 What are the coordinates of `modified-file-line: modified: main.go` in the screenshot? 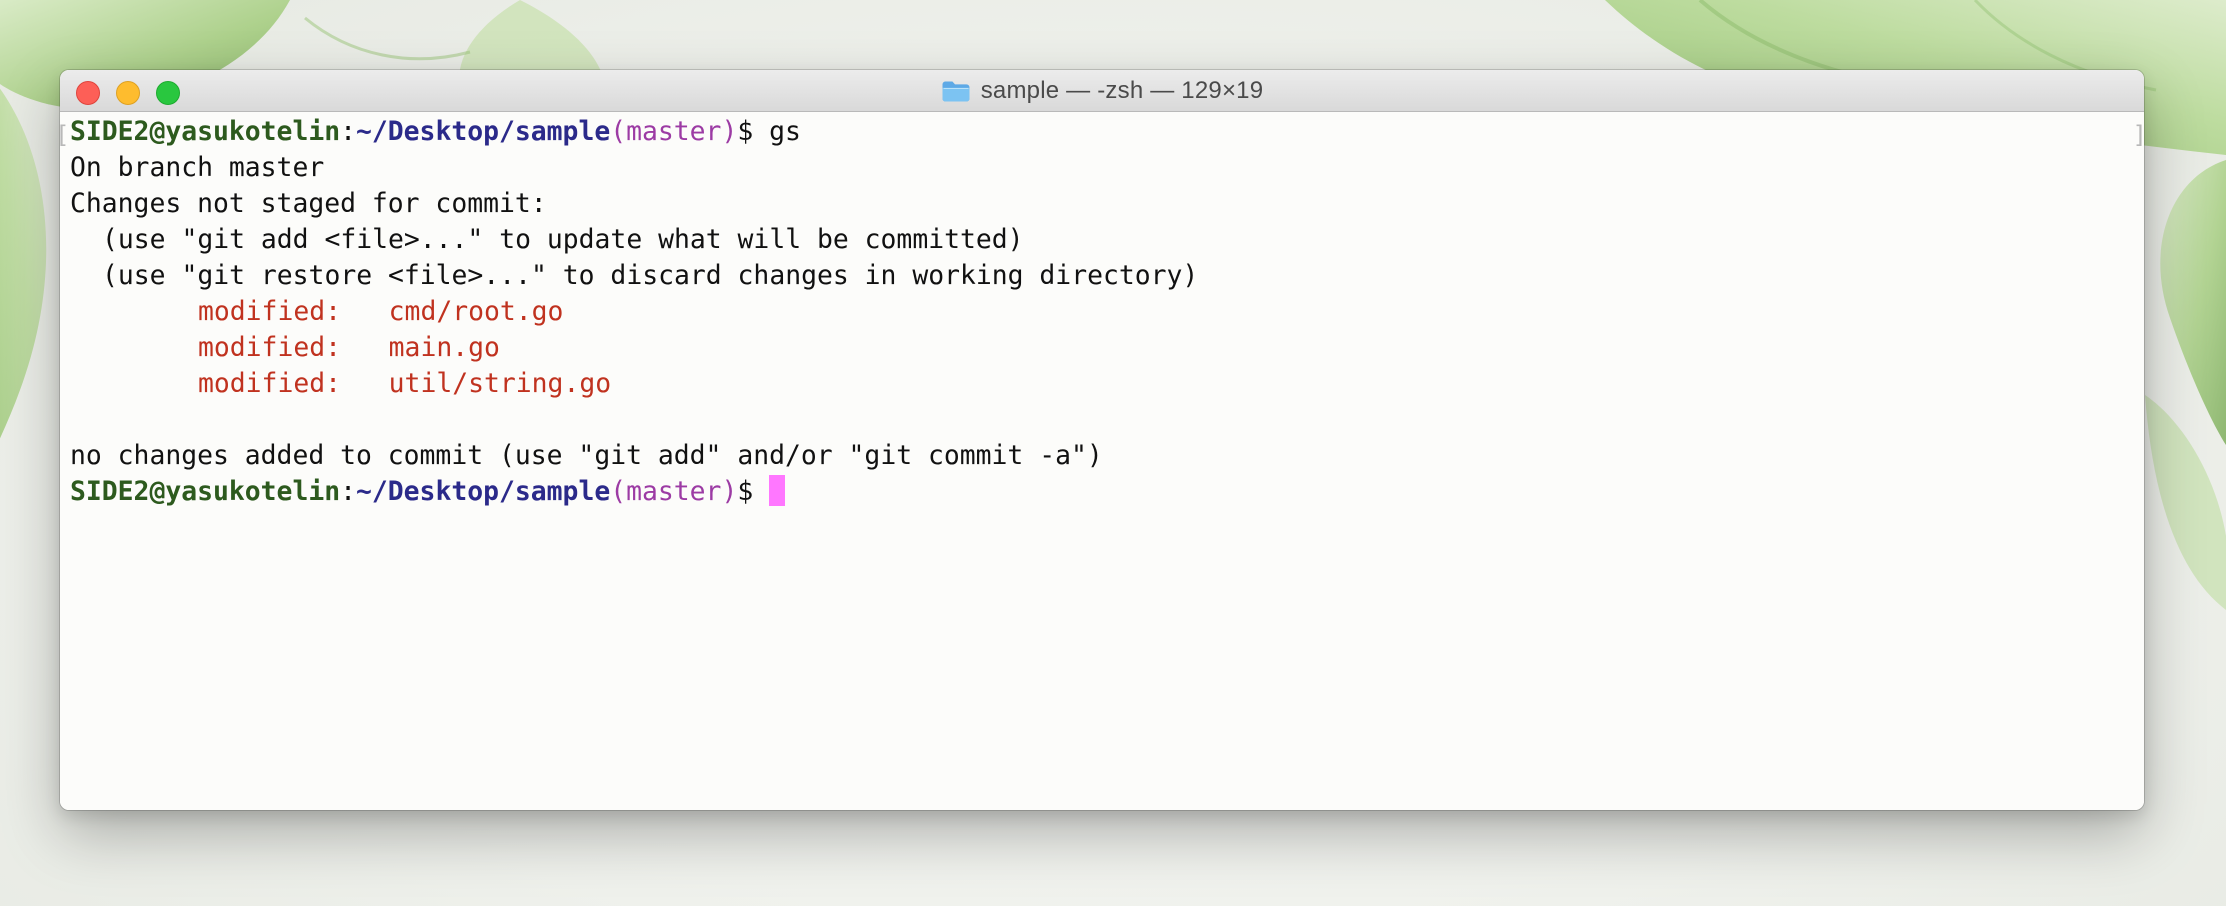 It's located at (285, 348).